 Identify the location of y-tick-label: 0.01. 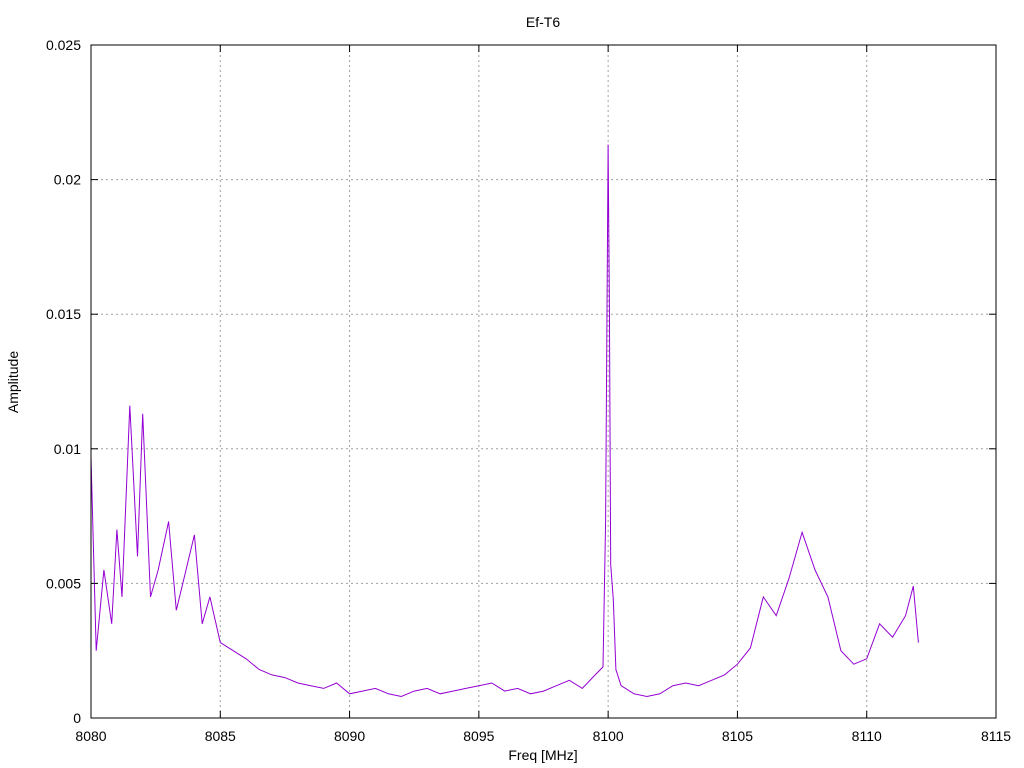
(67, 449).